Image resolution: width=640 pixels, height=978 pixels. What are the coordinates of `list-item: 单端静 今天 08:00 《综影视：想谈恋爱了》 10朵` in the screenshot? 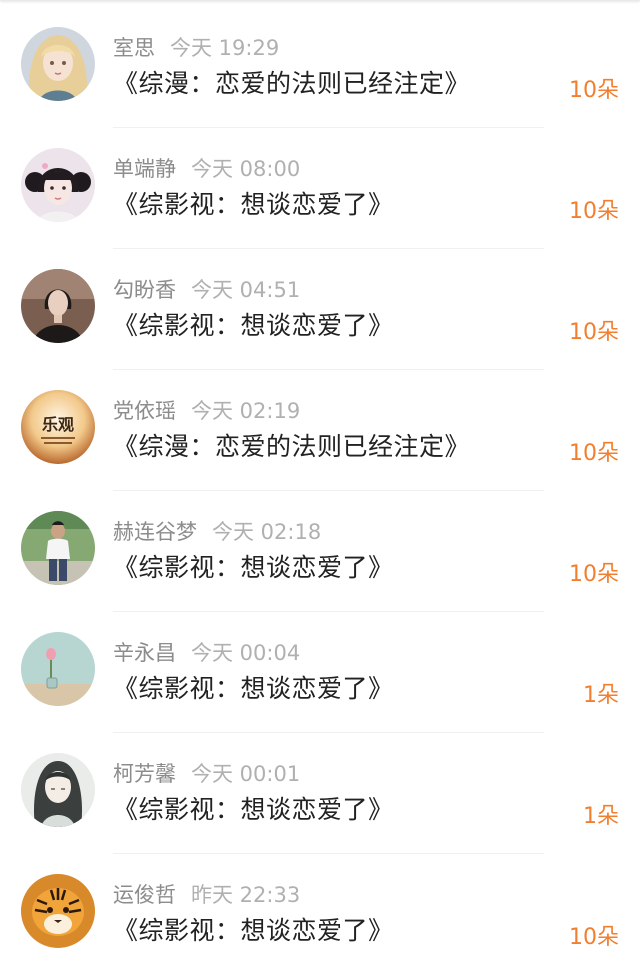 It's located at (320, 188).